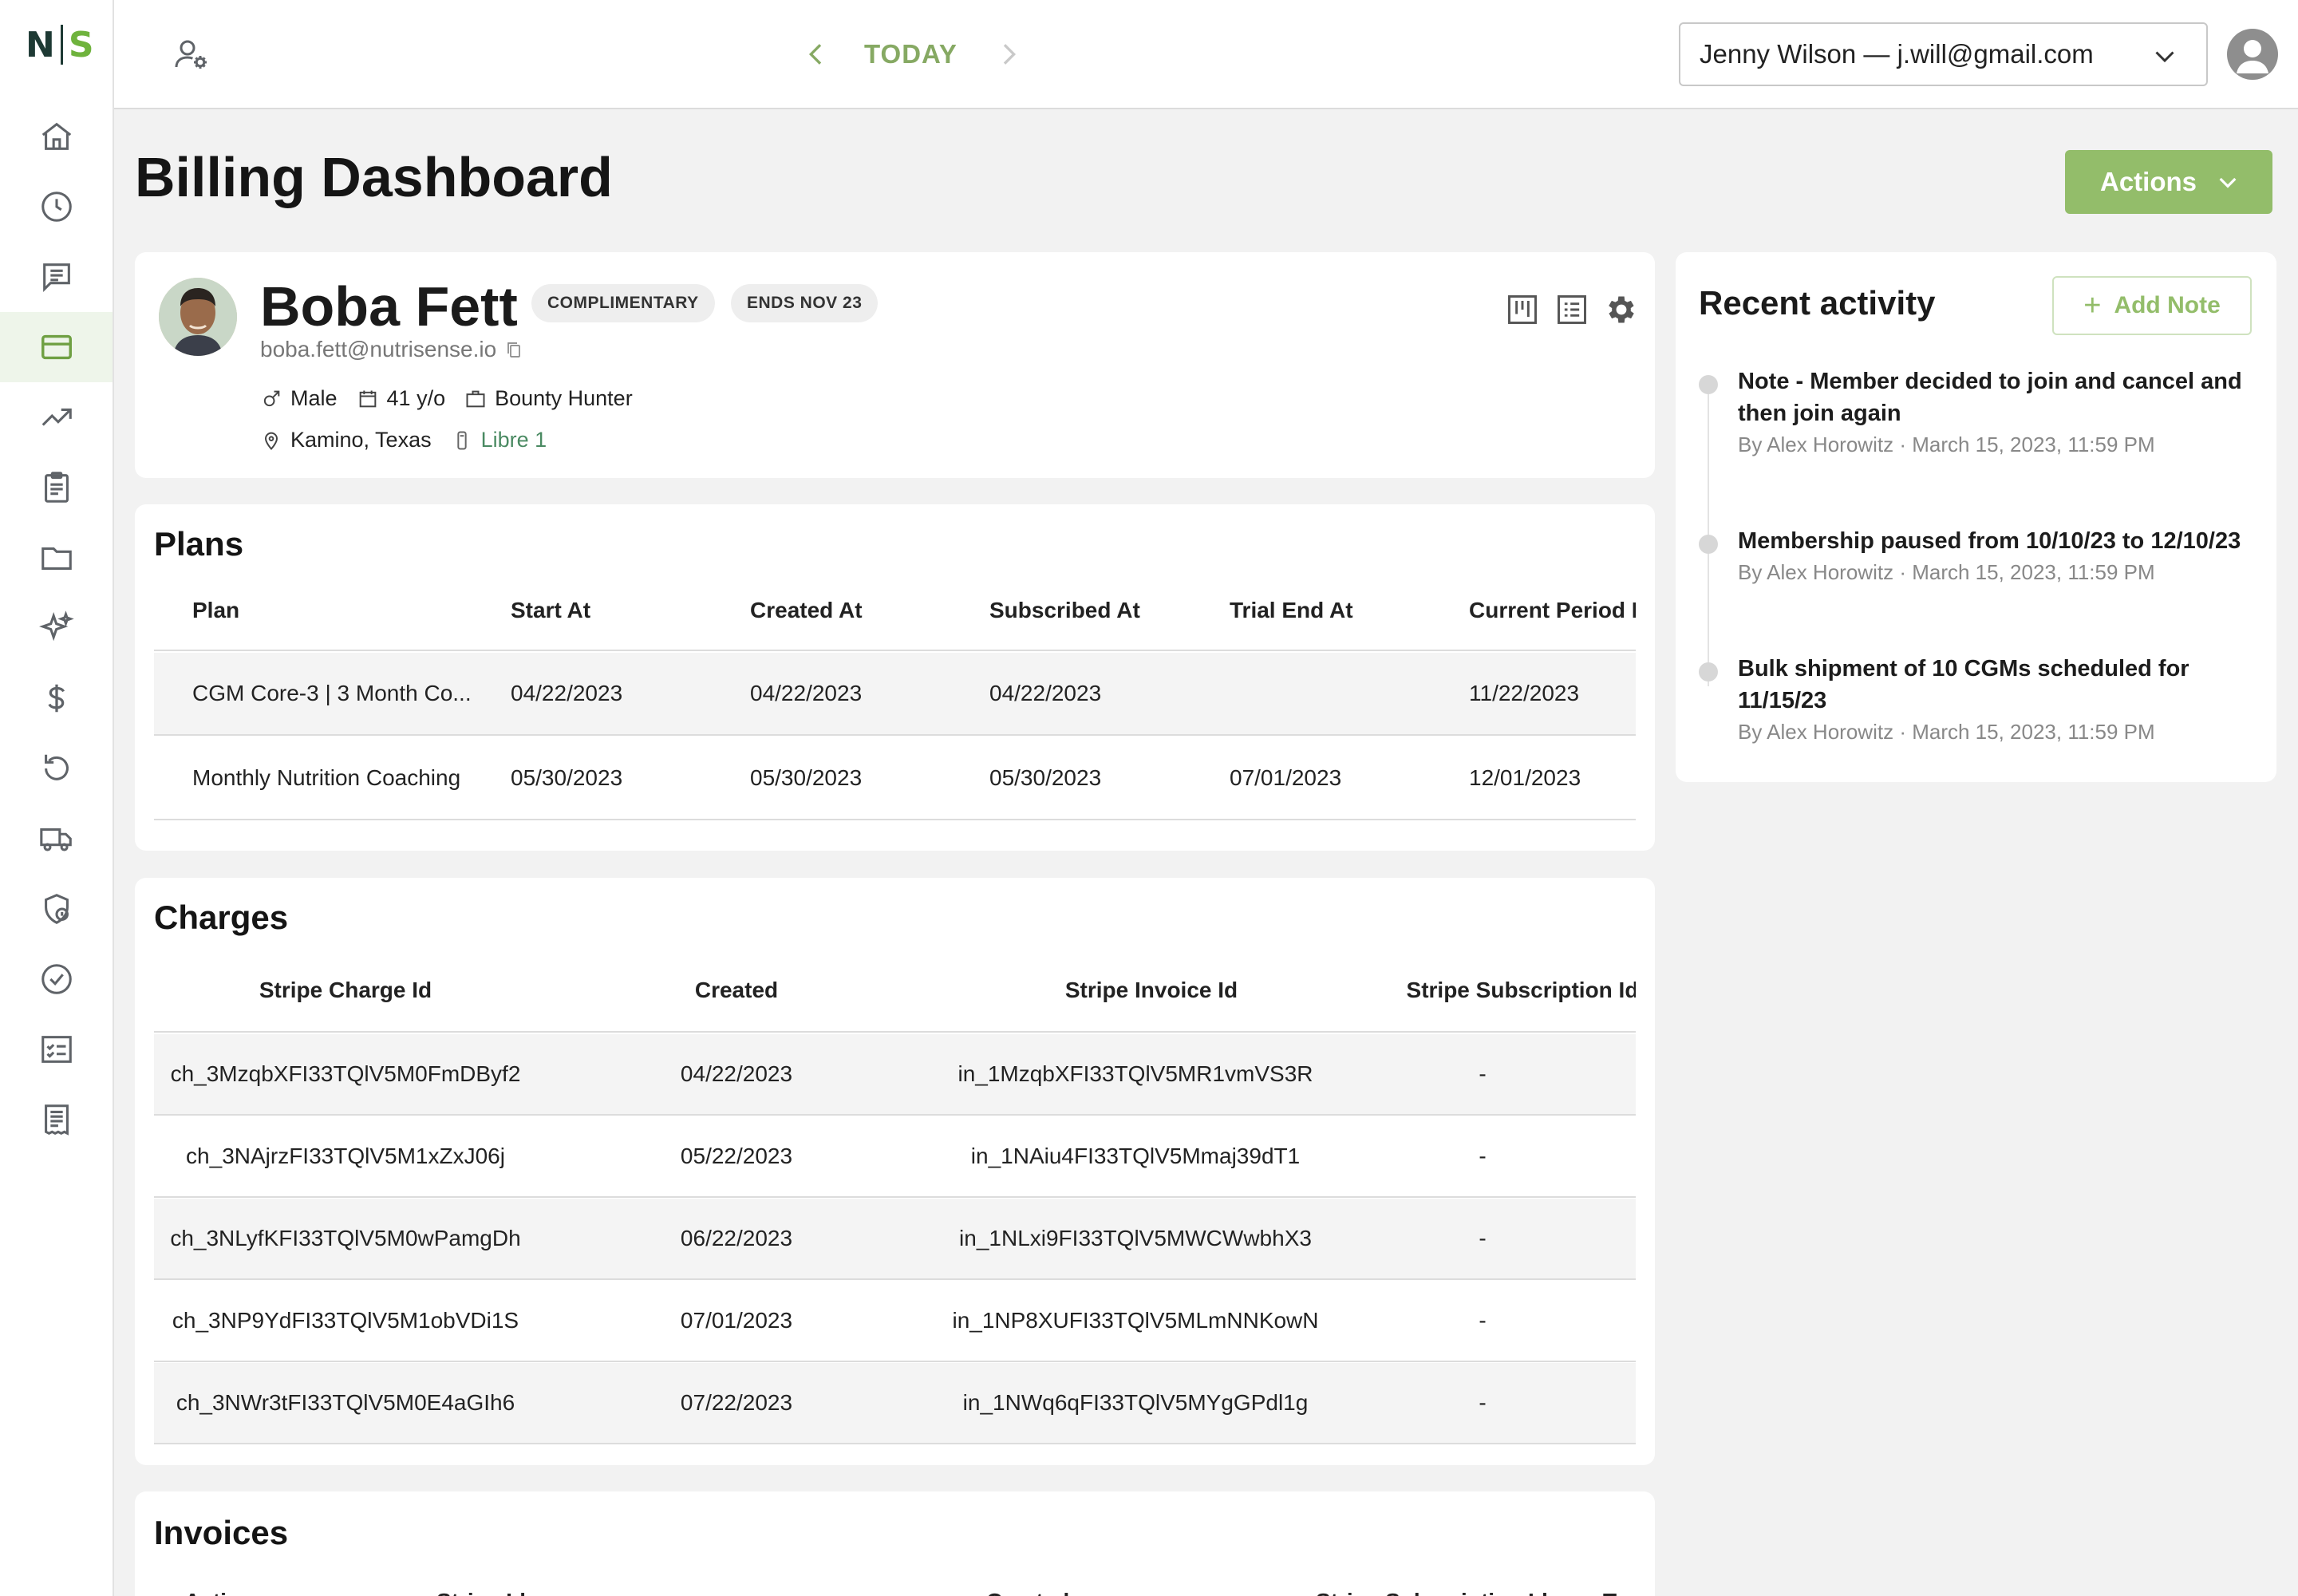  I want to click on plan-badge: COMPLIMENTARY, so click(623, 303).